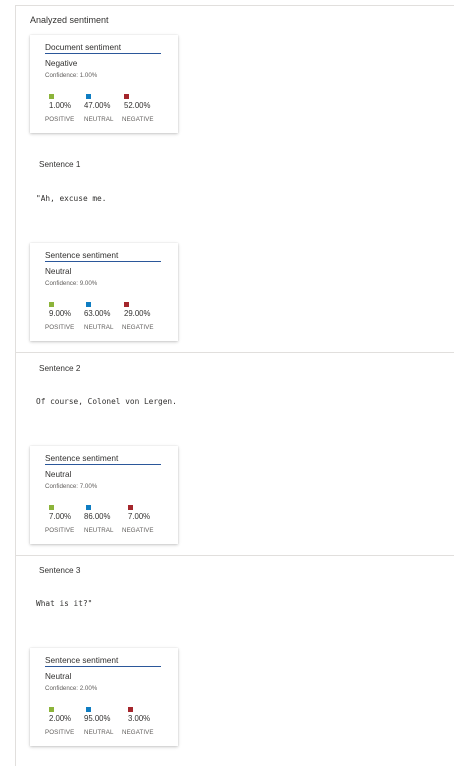  I want to click on positive-score: 9.00%, so click(60, 313).